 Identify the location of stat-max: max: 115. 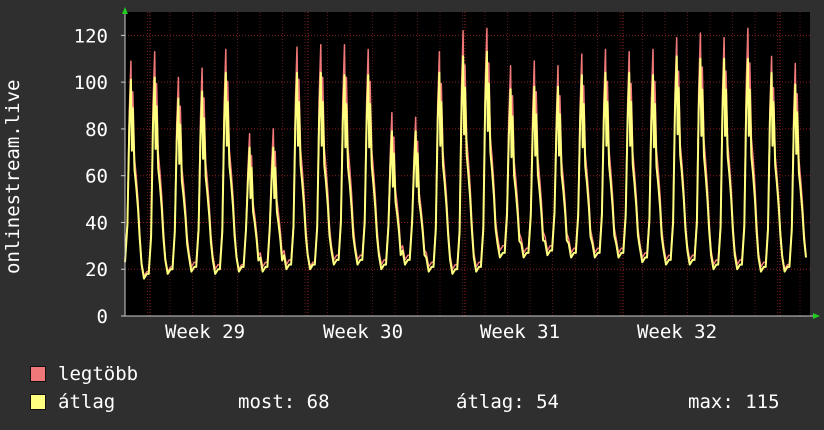
(734, 402).